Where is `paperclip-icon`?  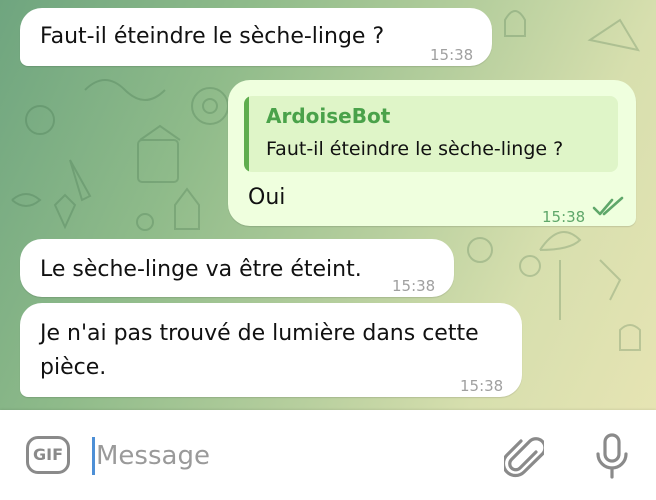
paperclip-icon is located at coordinates (524, 456).